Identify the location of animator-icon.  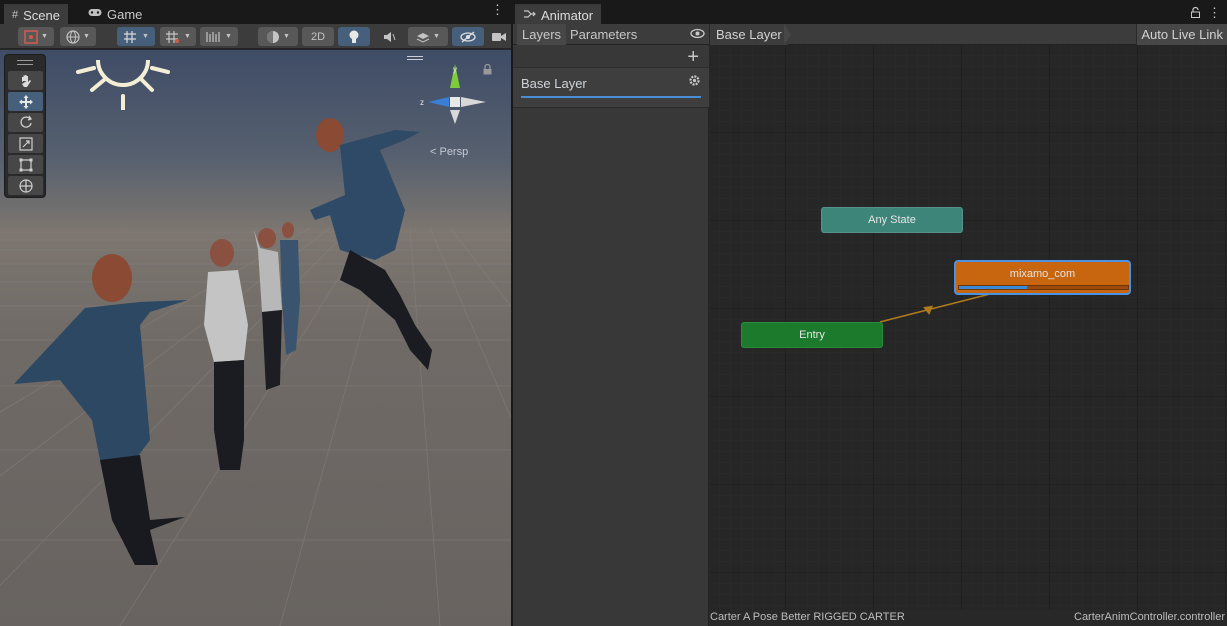
(529, 15).